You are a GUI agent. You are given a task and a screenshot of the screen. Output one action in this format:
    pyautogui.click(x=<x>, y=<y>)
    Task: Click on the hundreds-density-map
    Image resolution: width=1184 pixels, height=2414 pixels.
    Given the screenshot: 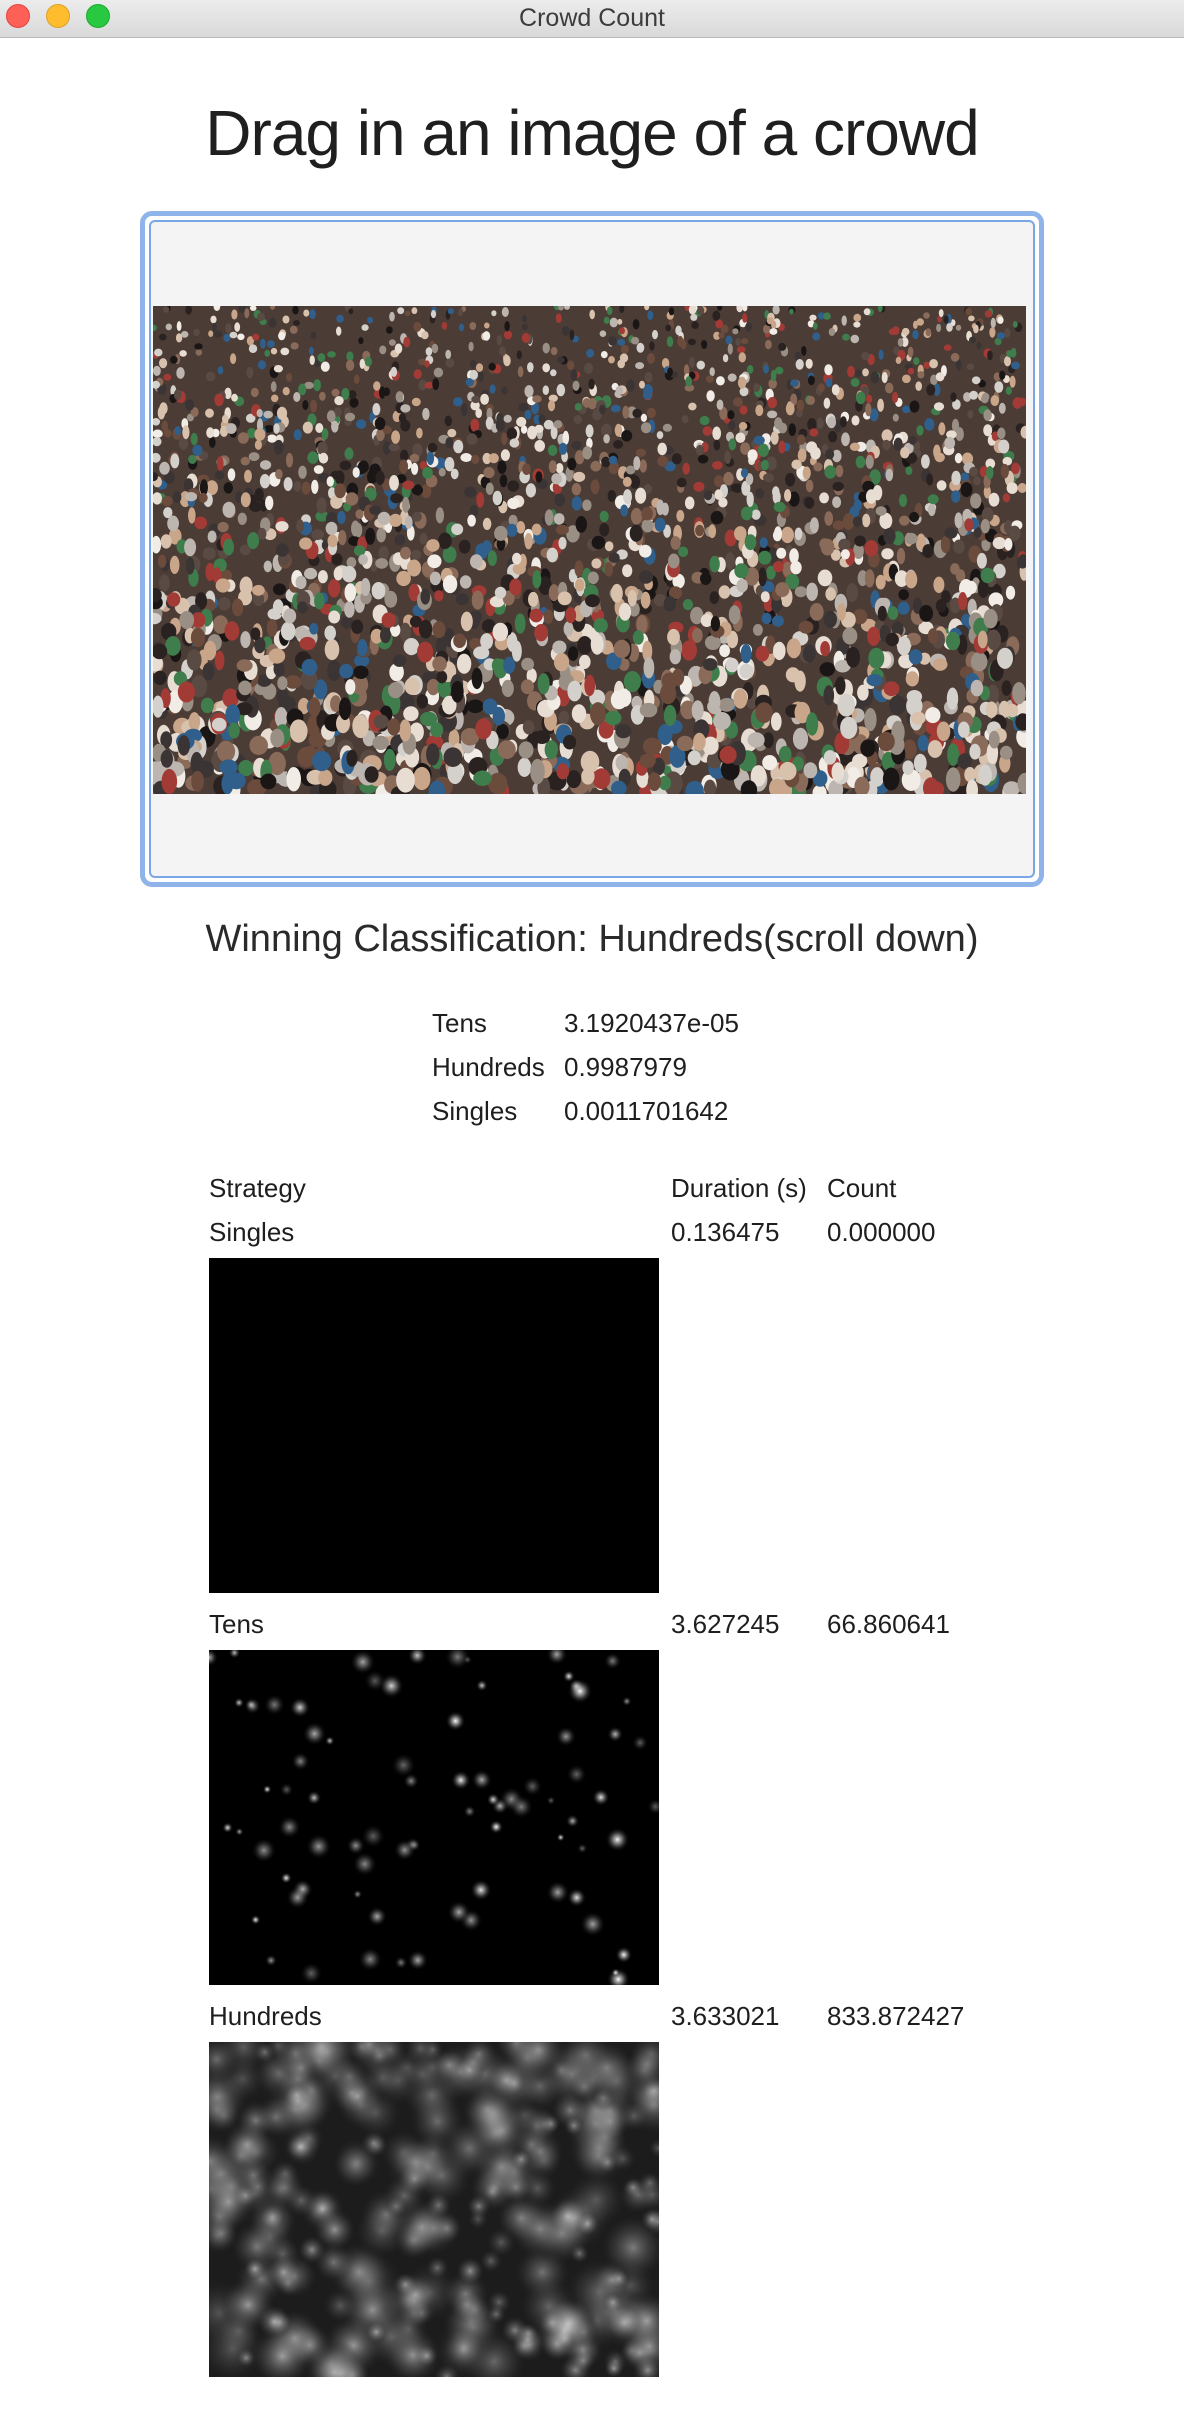 What is the action you would take?
    pyautogui.click(x=434, y=2209)
    